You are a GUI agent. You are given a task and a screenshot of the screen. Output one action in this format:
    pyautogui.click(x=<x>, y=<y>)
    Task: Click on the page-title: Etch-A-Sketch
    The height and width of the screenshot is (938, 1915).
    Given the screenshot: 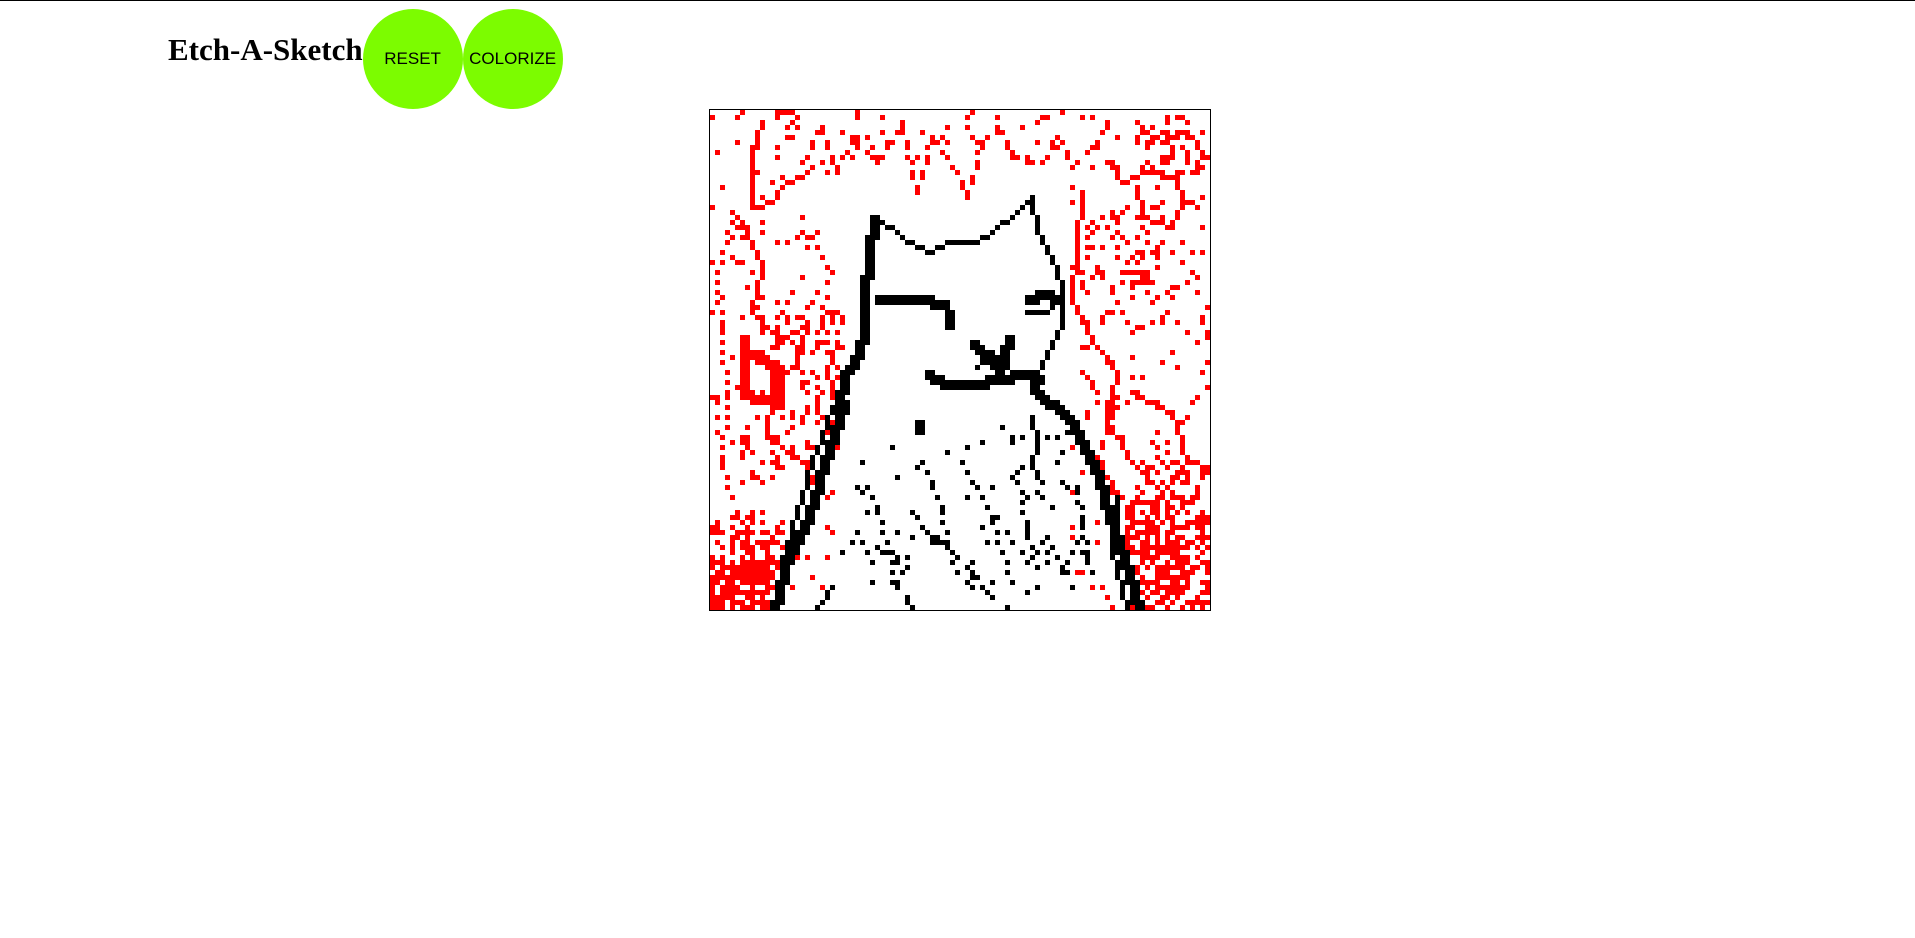 What is the action you would take?
    pyautogui.click(x=265, y=49)
    